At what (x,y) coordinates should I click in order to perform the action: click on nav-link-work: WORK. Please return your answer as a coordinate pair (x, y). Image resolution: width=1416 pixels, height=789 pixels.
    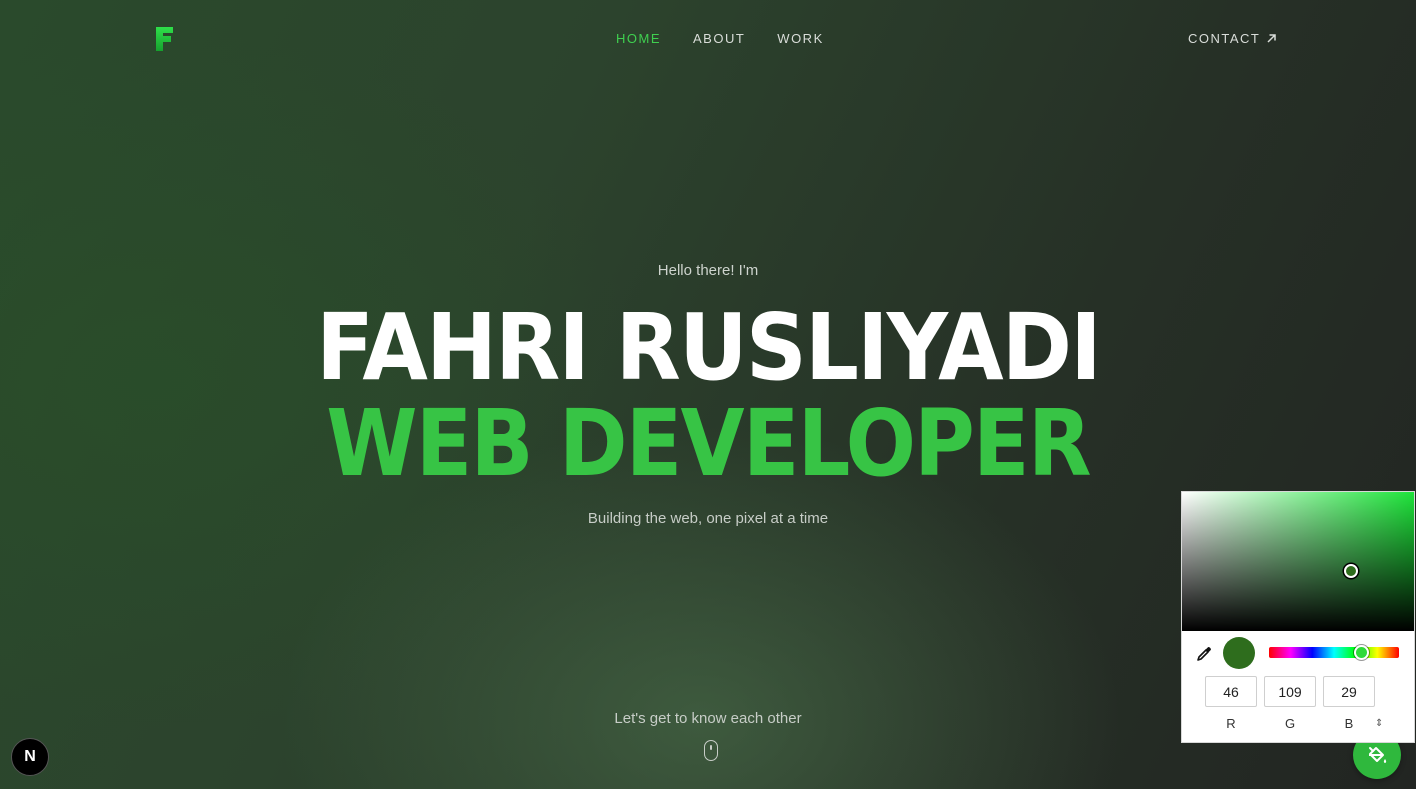
    Looking at the image, I should click on (800, 38).